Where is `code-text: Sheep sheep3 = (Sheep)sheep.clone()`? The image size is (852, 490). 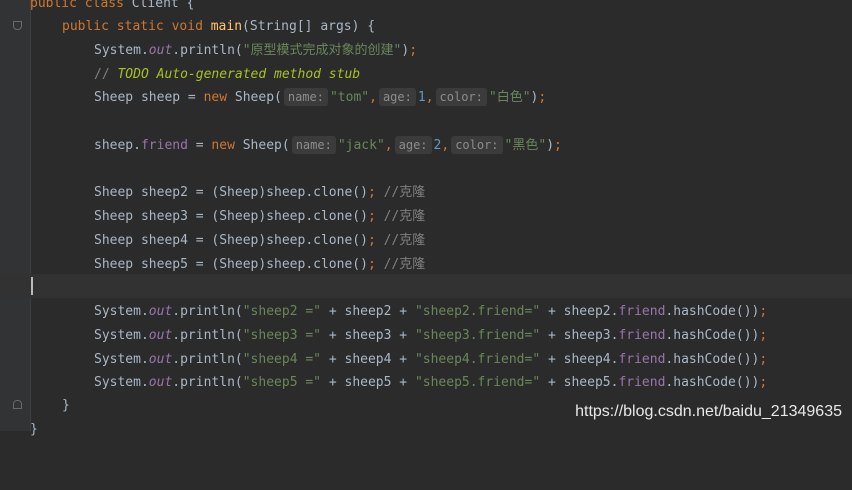
code-text: Sheep sheep3 = (Sheep)sheep.clone() is located at coordinates (231, 216).